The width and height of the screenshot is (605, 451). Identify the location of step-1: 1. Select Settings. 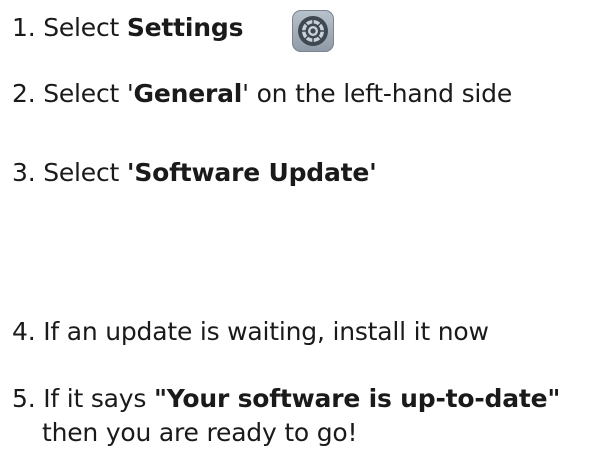
(127, 28).